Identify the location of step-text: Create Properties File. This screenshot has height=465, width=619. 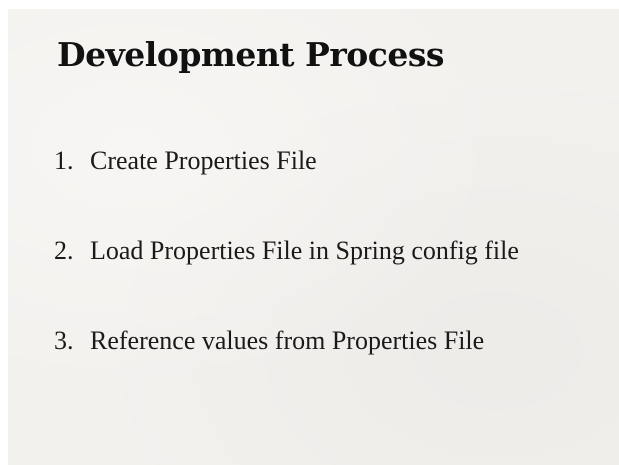
(203, 160).